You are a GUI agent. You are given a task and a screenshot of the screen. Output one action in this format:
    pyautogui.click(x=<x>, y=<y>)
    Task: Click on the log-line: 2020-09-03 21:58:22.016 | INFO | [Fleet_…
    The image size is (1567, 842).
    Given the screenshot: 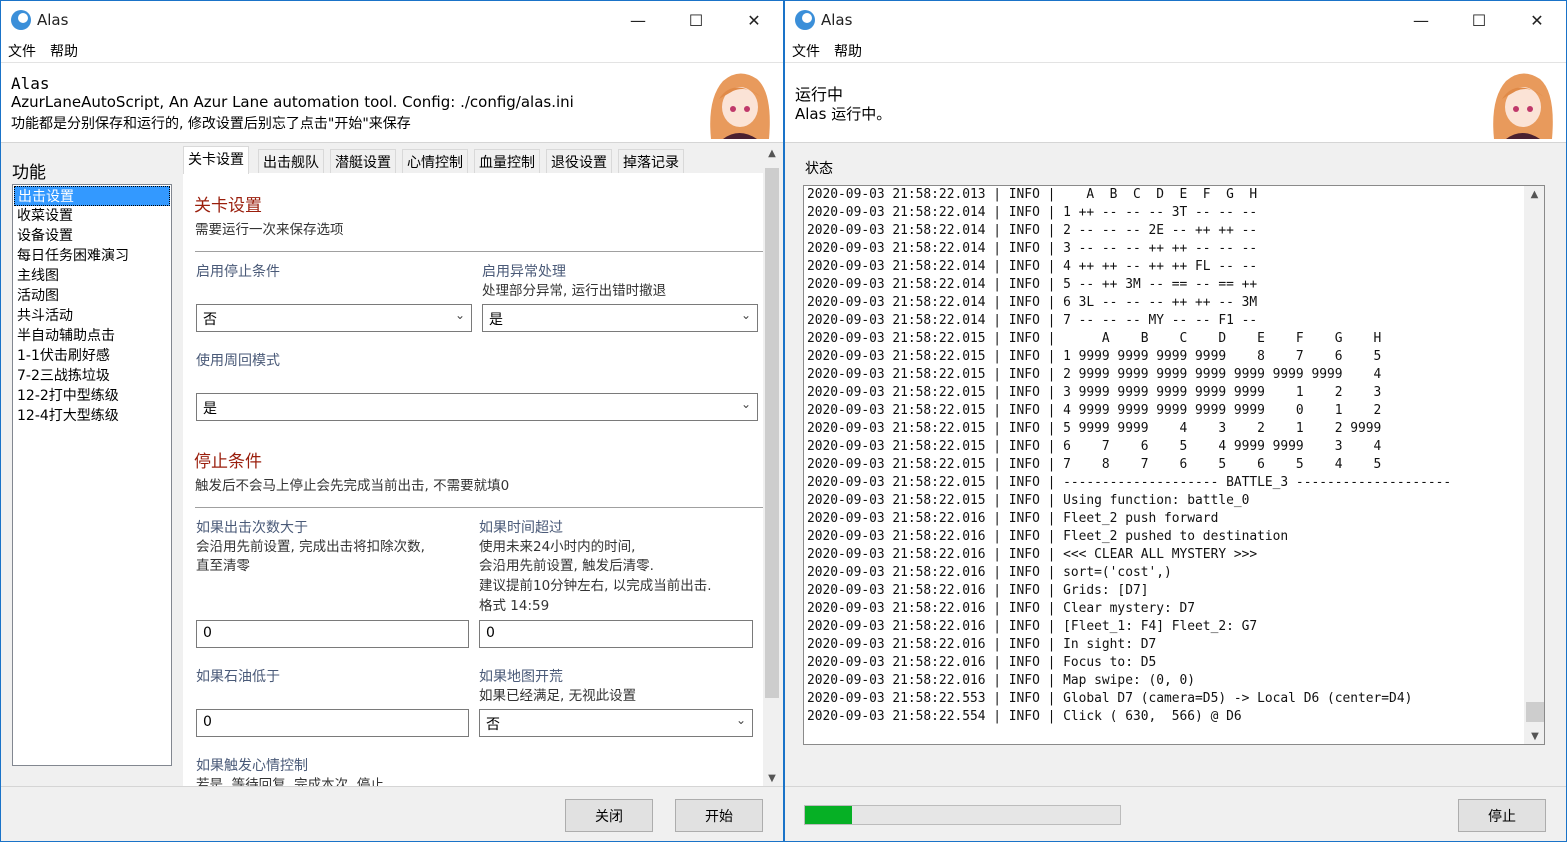 What is the action you would take?
    pyautogui.click(x=1032, y=626)
    